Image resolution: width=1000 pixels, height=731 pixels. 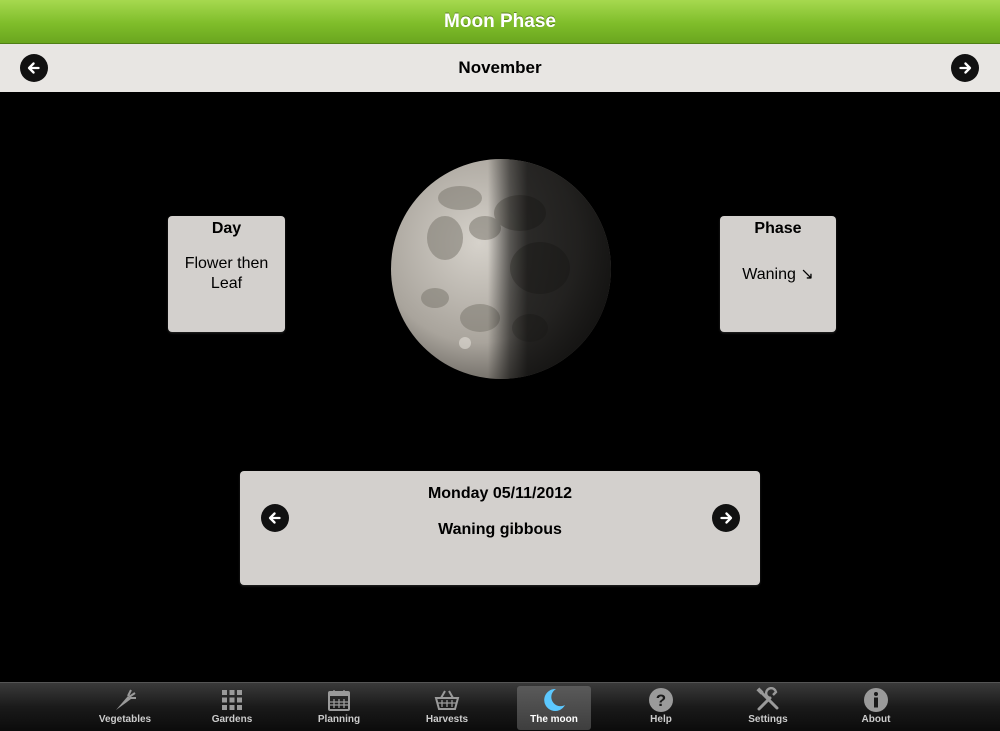 I want to click on next-day-button, so click(x=726, y=518).